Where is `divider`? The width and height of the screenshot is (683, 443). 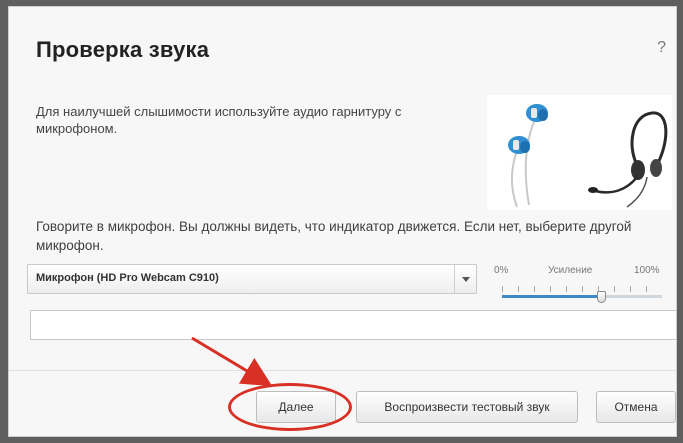
divider is located at coordinates (342, 370).